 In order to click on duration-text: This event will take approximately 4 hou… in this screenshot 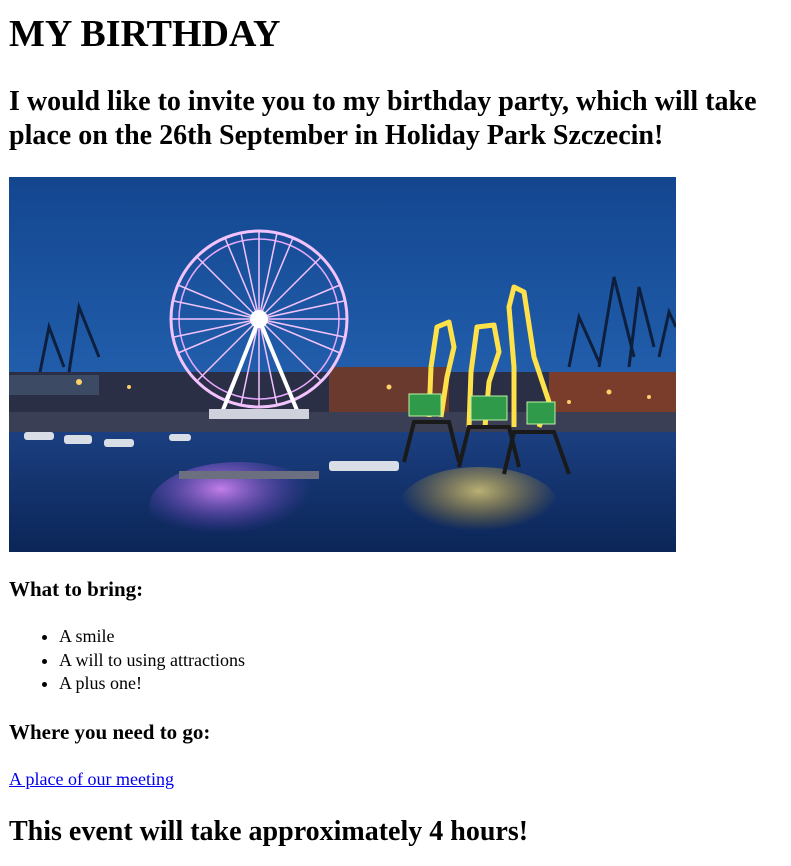, I will do `click(269, 831)`.